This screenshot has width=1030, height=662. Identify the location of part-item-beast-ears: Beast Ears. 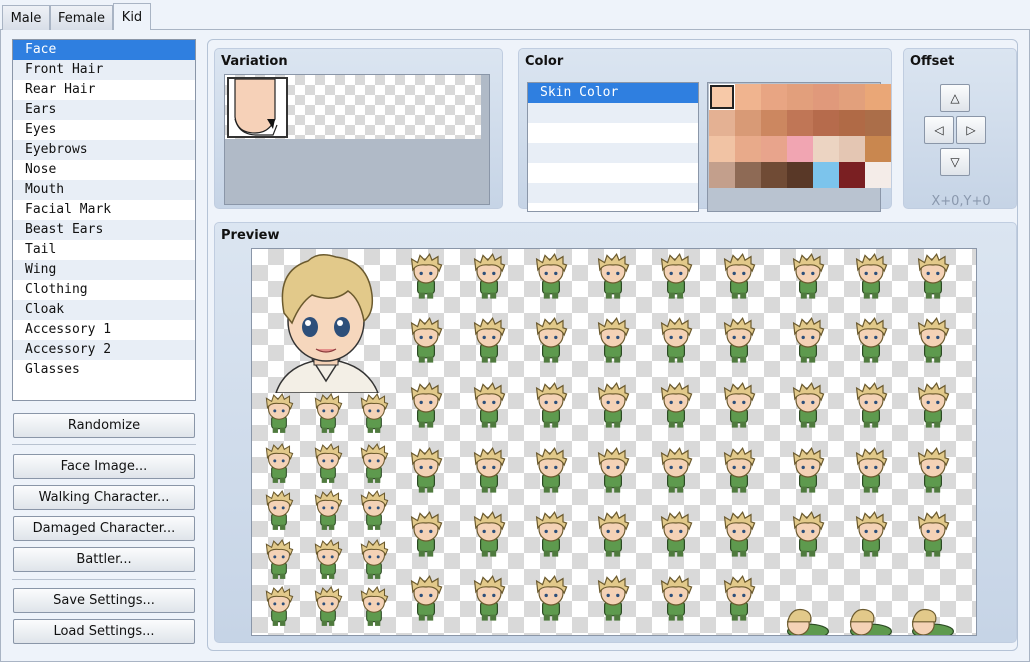
(104, 230).